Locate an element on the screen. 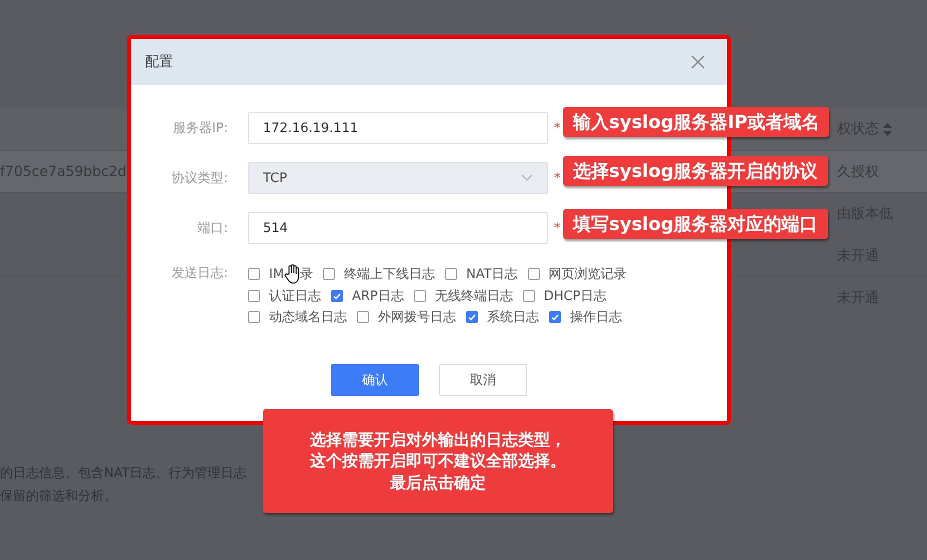 This screenshot has width=927, height=560. log-checkbox: 动态域名日志 is located at coordinates (297, 317).